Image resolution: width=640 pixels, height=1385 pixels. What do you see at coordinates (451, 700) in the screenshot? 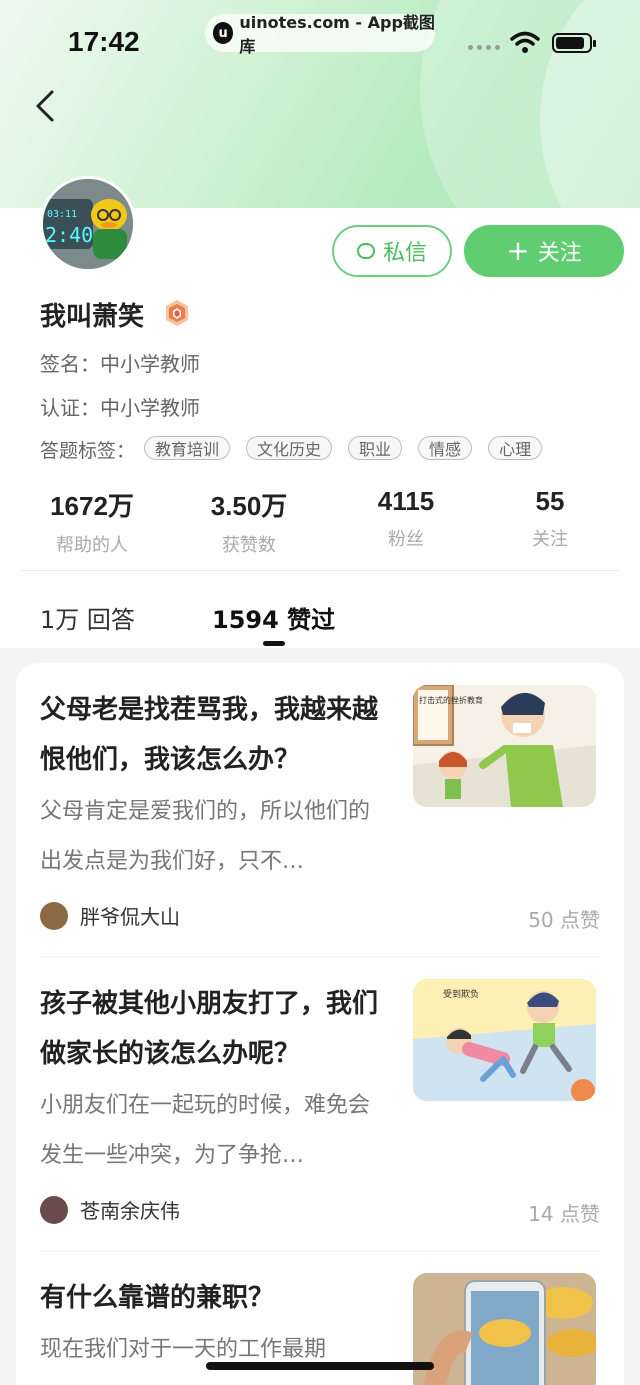
I see `thumbnail-caption: 打击式的挫折教育` at bounding box center [451, 700].